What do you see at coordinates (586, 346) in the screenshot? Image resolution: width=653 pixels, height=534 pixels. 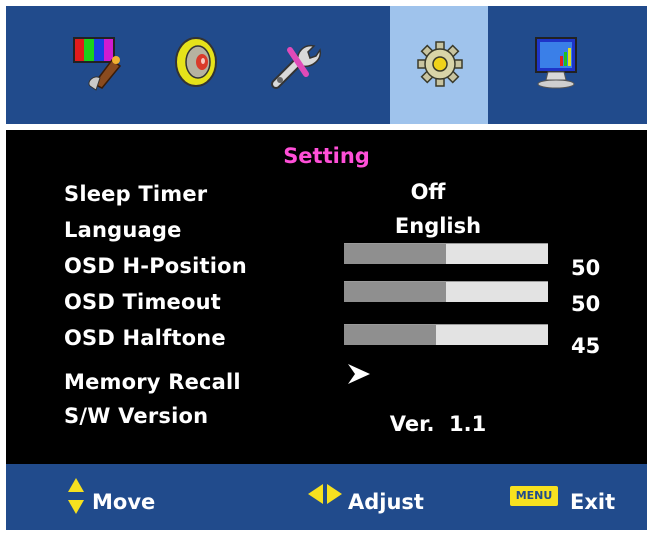 I see `osd-halftone-value: 45` at bounding box center [586, 346].